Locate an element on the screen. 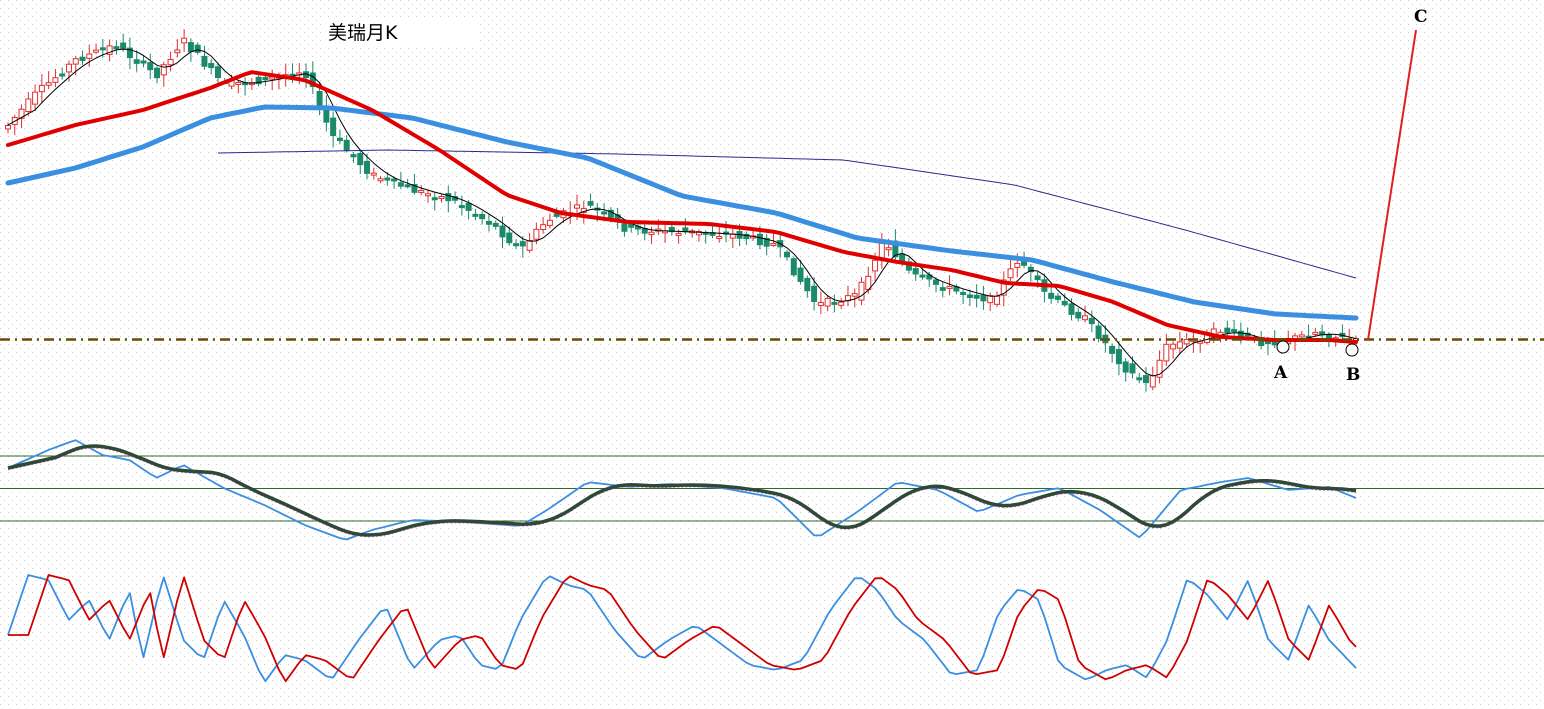 The width and height of the screenshot is (1544, 709). annotation-label-b: B is located at coordinates (1353, 375).